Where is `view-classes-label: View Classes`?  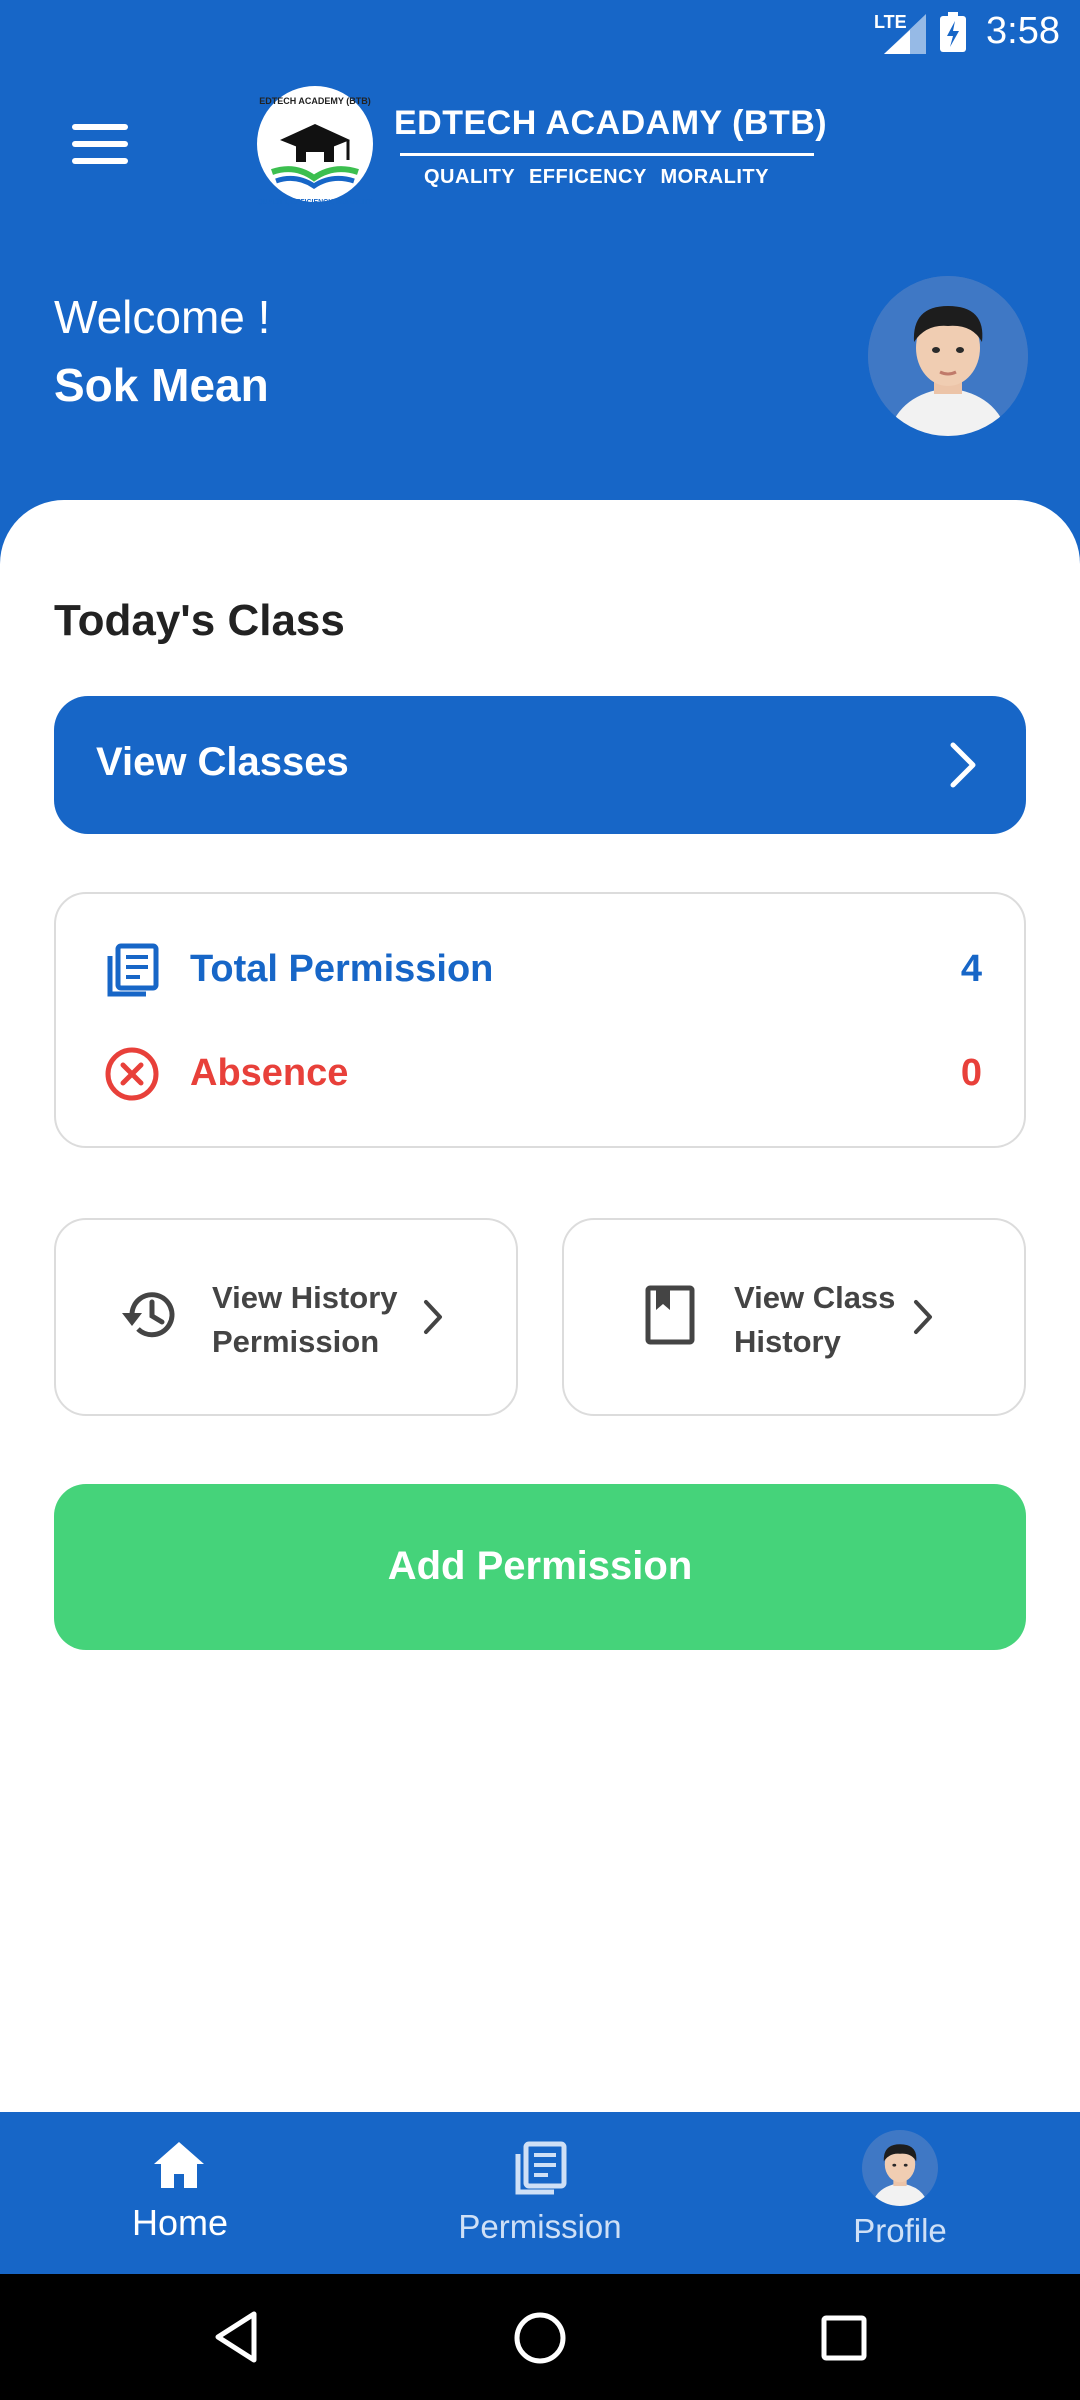
view-classes-label: View Classes is located at coordinates (222, 762).